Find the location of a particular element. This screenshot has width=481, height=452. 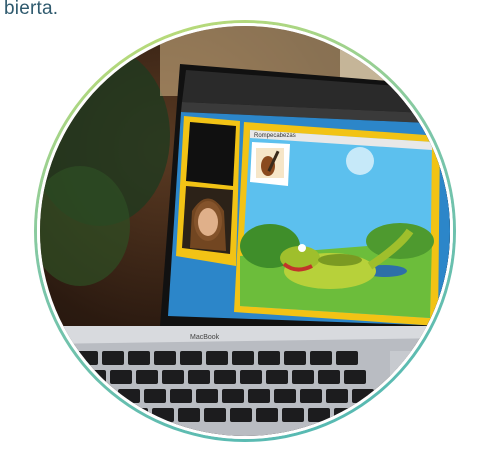

woman-face-center is located at coordinates (208, 222).